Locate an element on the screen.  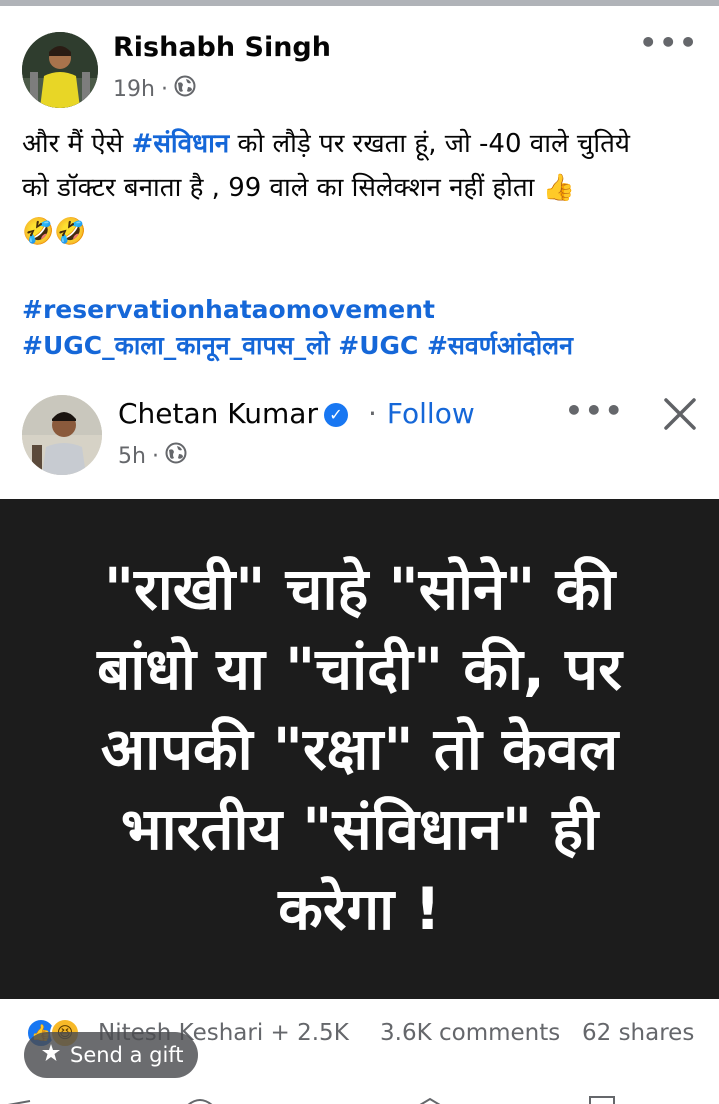
hashtag-link: #reservationhataomovement is located at coordinates (367, 310).